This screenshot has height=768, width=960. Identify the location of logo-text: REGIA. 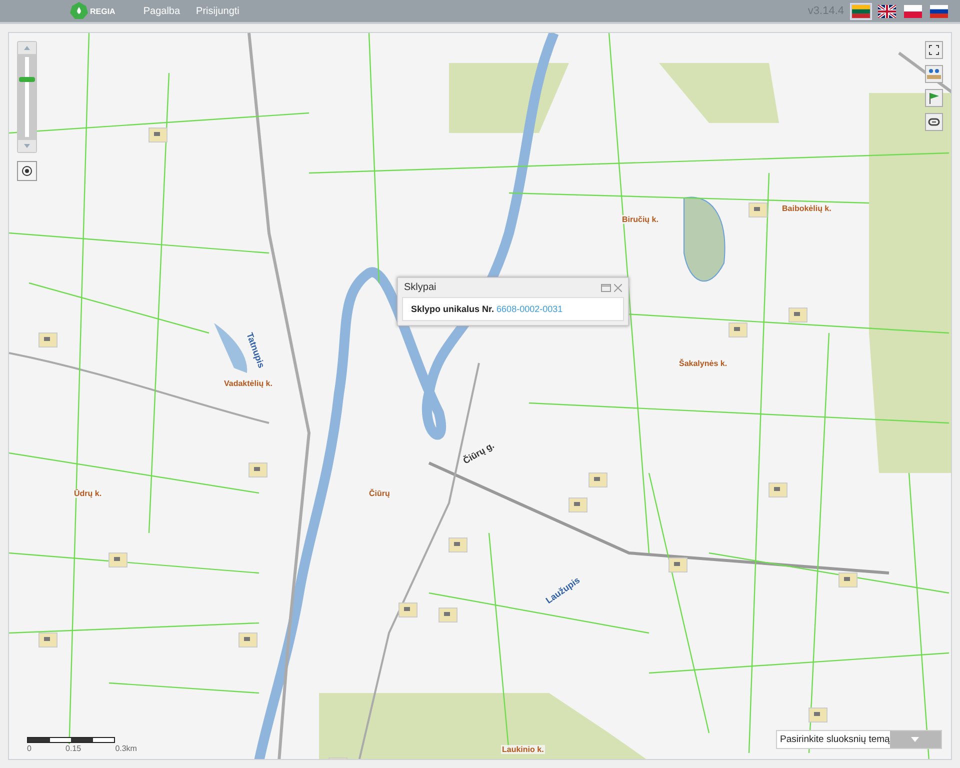
(103, 11).